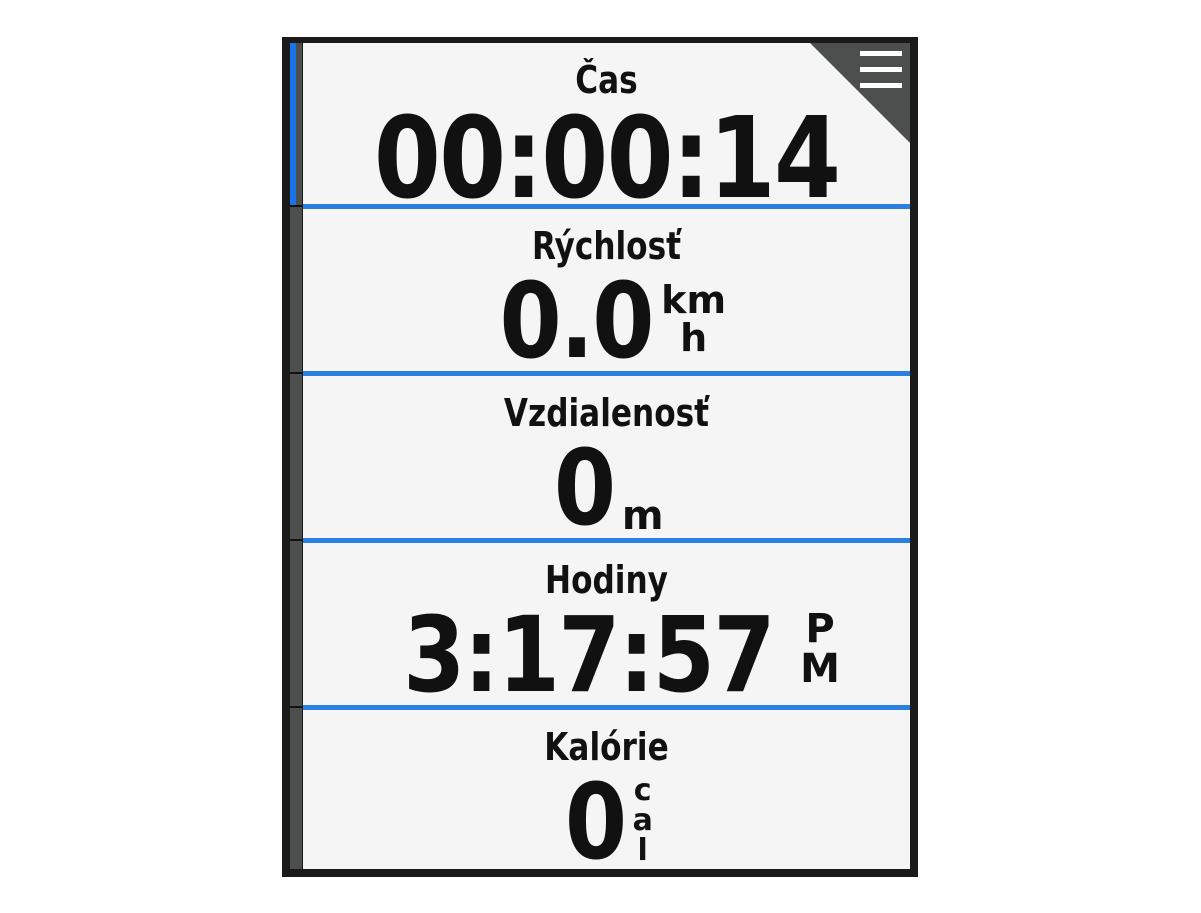 This screenshot has width=1201, height=913. What do you see at coordinates (642, 790) in the screenshot?
I see `unit-part: c` at bounding box center [642, 790].